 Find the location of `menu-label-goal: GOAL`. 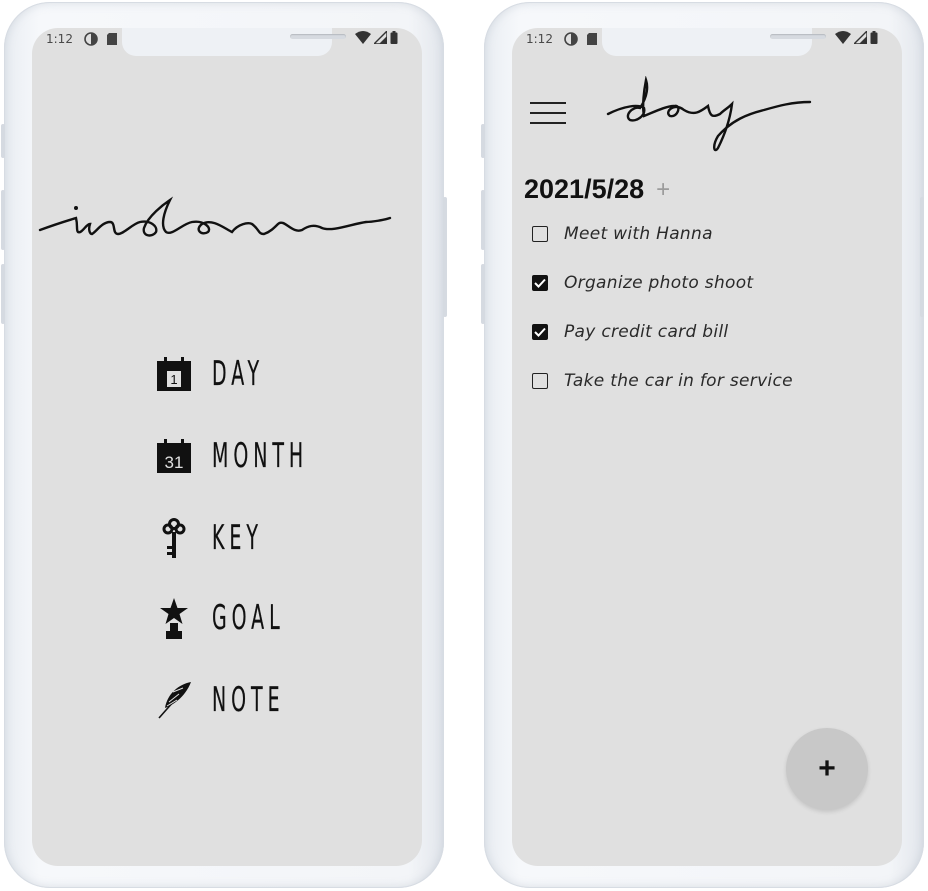

menu-label-goal: GOAL is located at coordinates (248, 618).